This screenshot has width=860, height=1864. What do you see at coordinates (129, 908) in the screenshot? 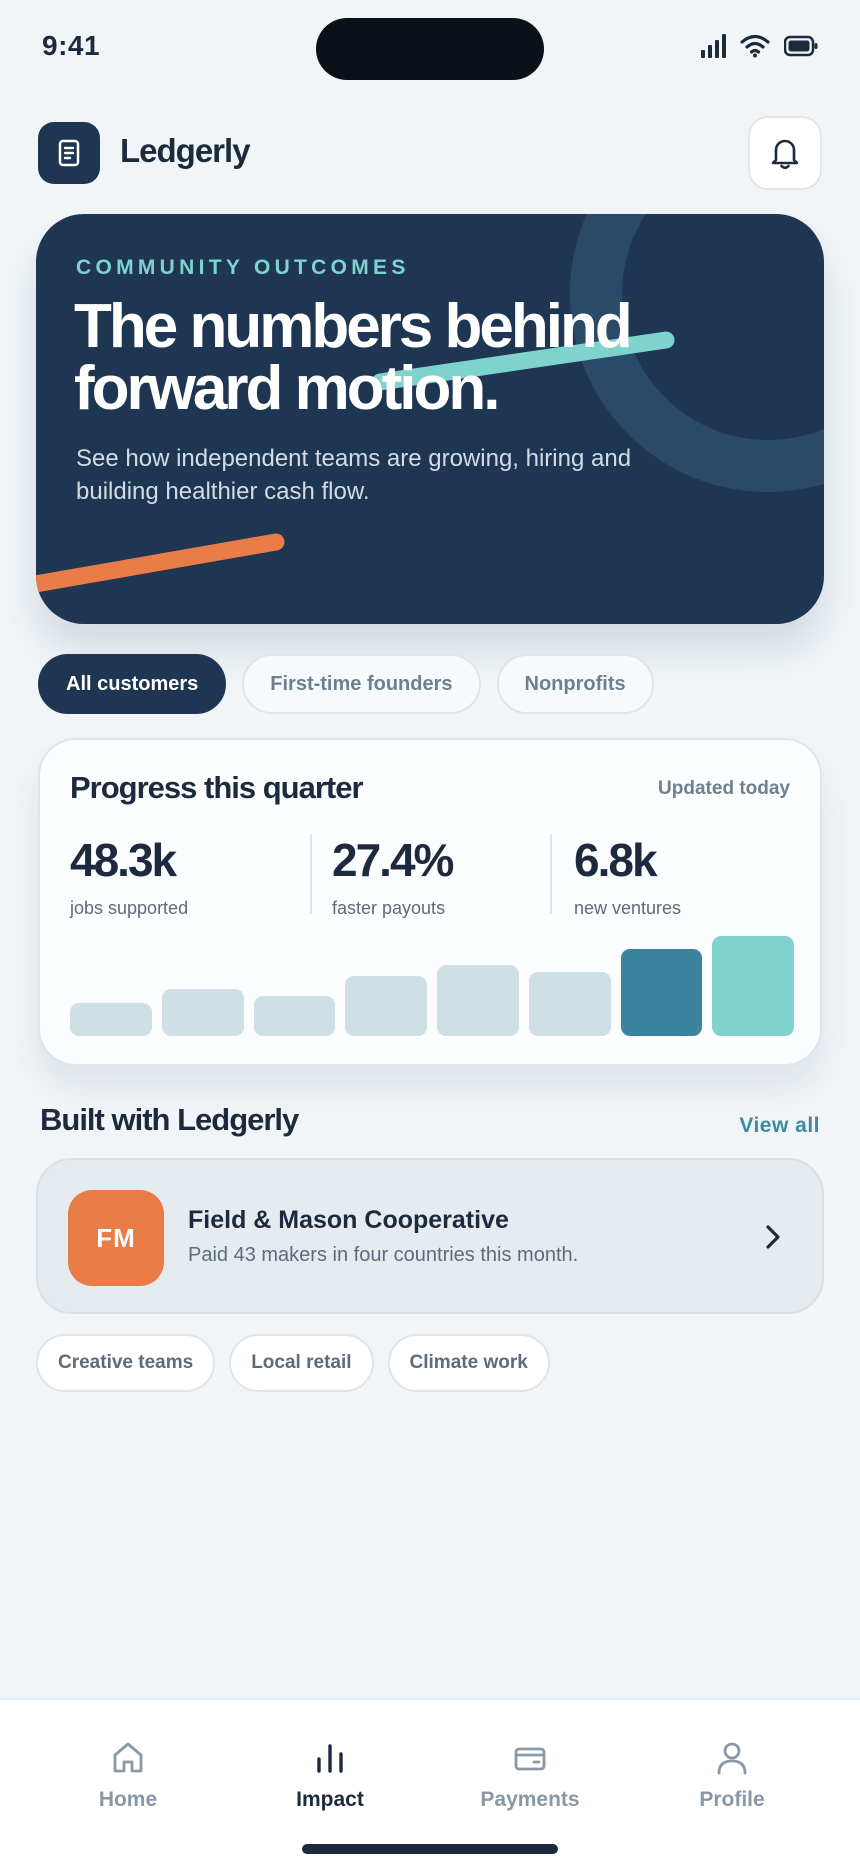
I see `stat-label: jobs supported` at bounding box center [129, 908].